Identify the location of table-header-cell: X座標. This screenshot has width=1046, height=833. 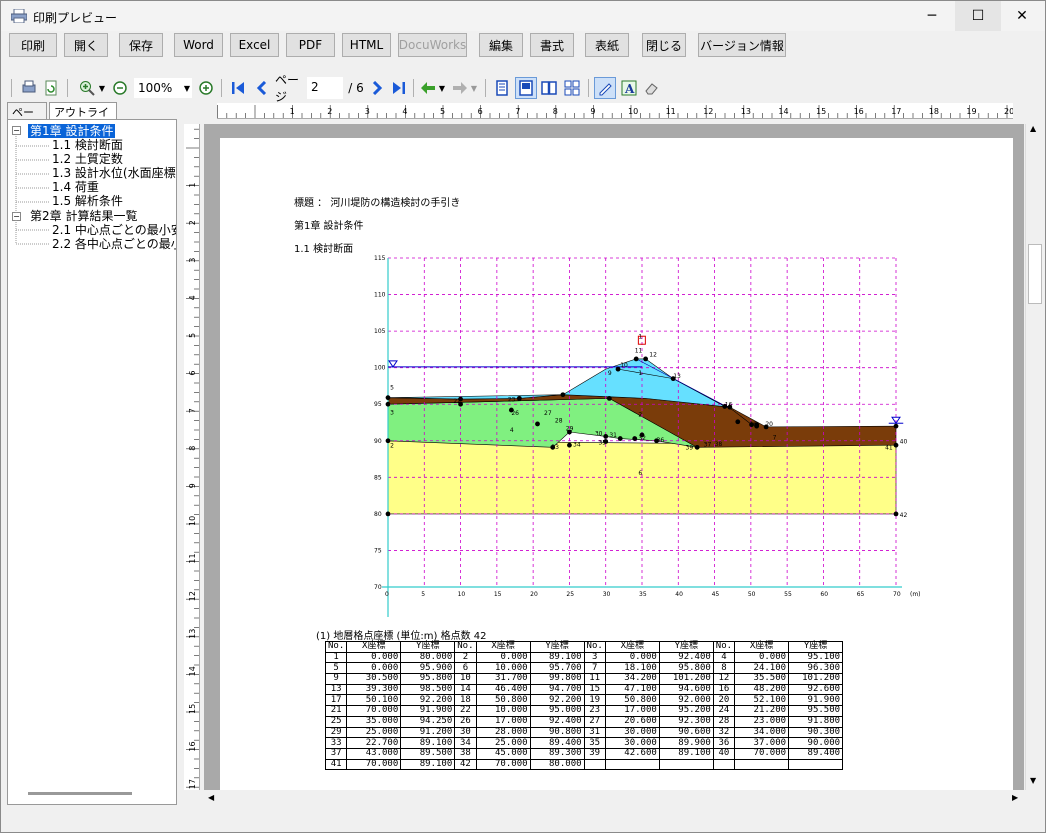
(762, 647).